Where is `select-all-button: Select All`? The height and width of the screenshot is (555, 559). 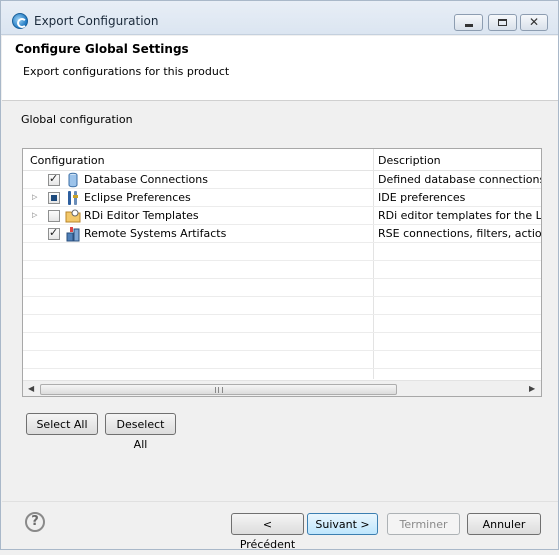
select-all-button: Select All is located at coordinates (62, 424).